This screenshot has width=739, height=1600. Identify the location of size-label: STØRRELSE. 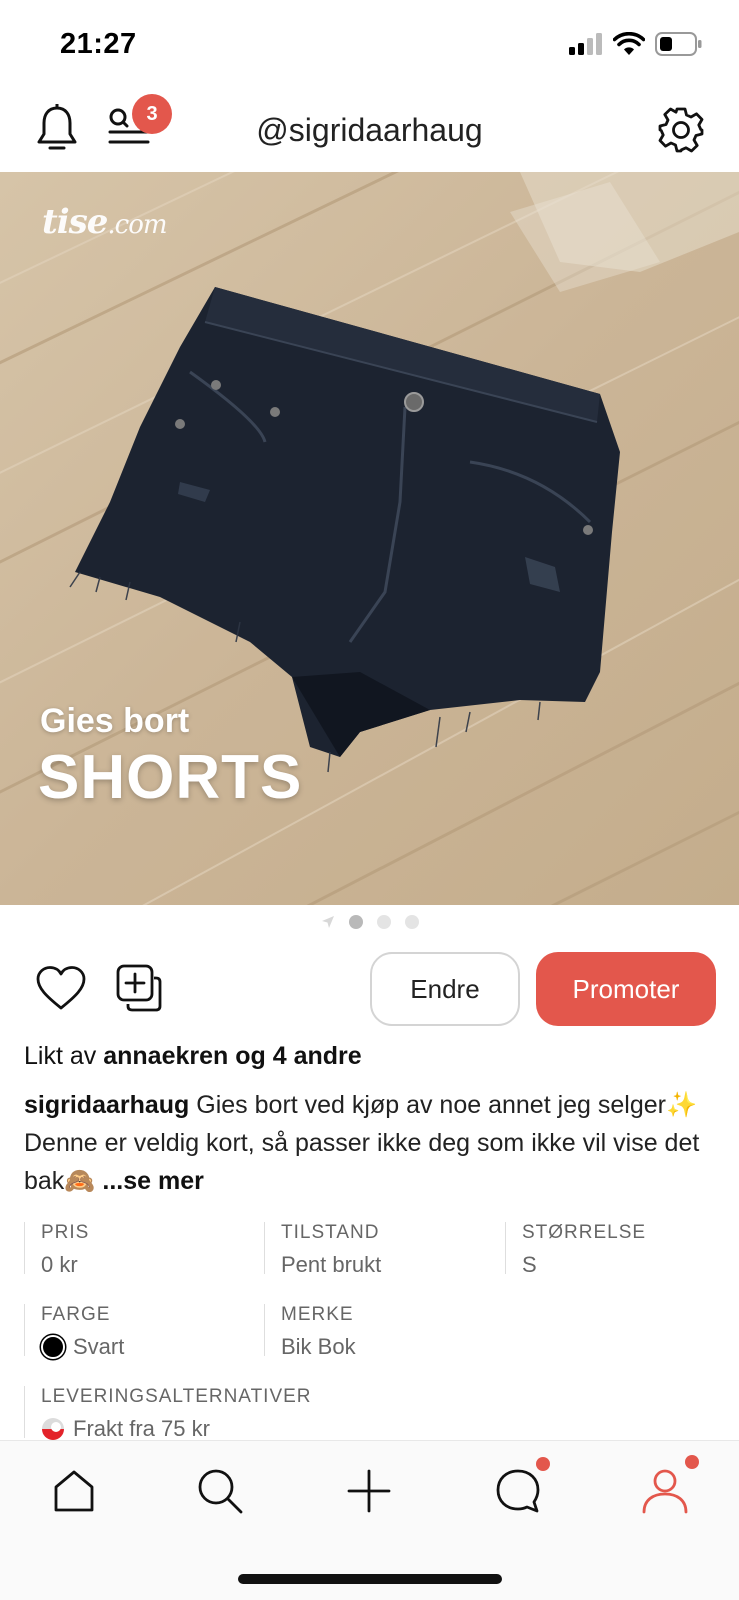
(584, 1232).